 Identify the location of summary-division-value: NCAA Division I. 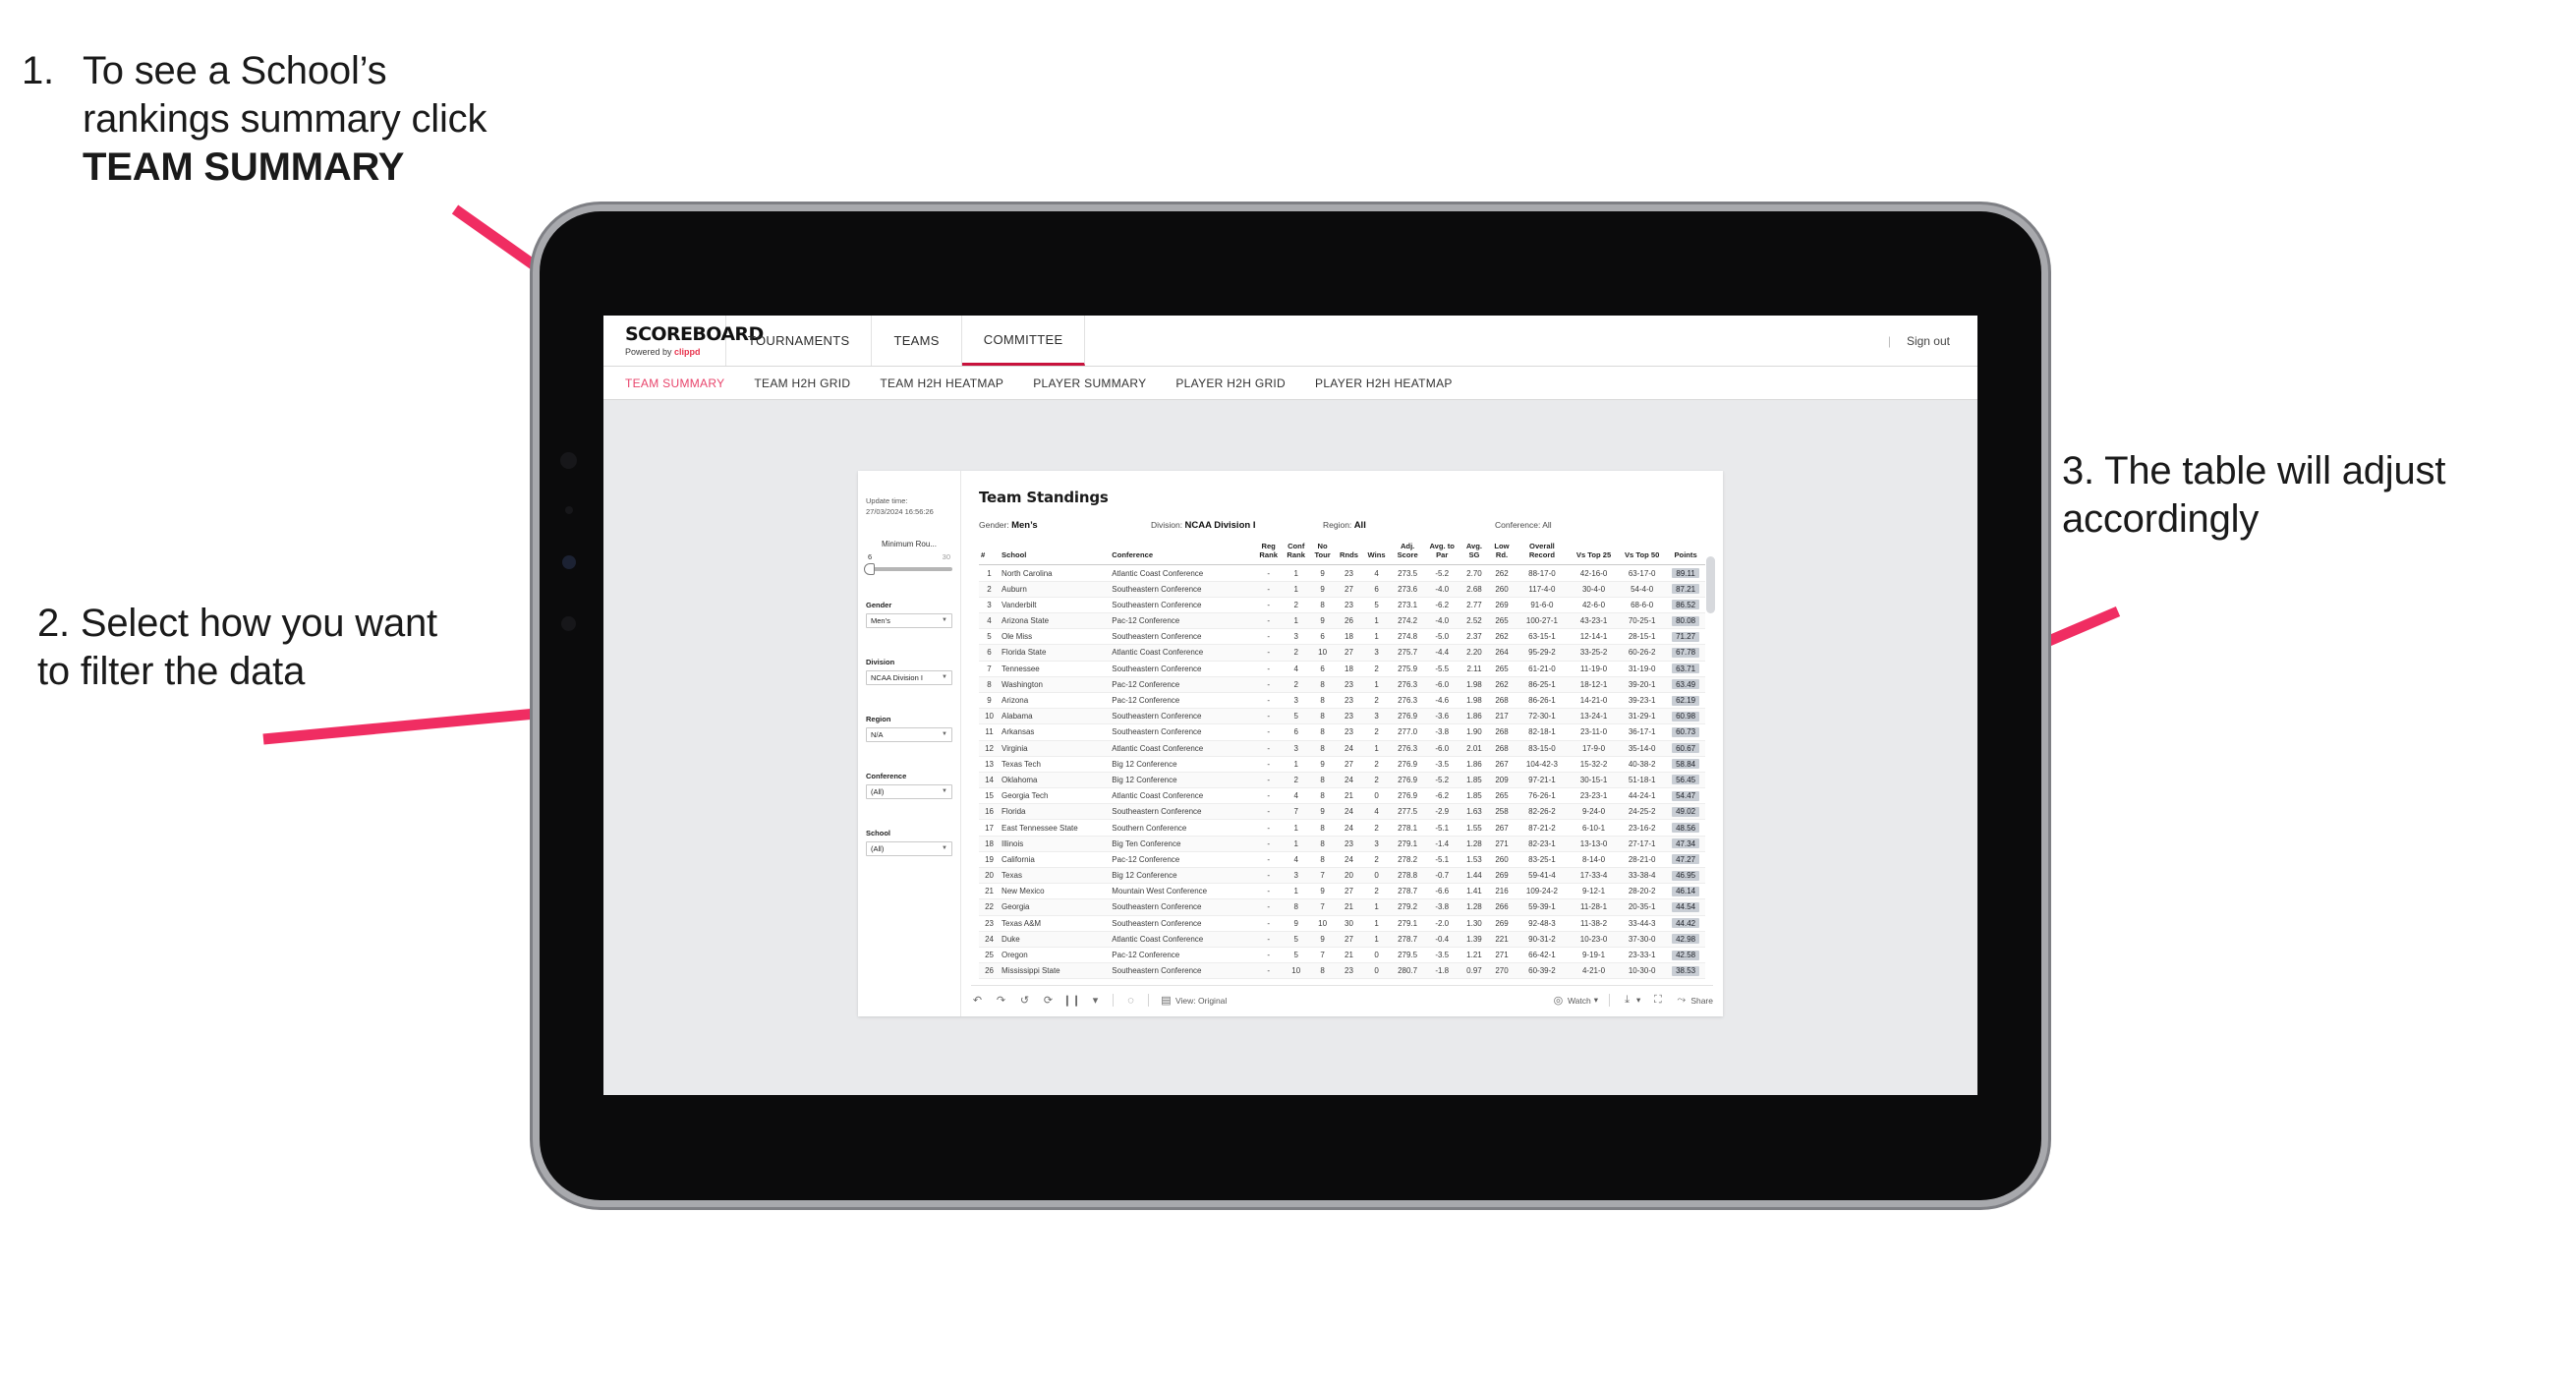
(1220, 525).